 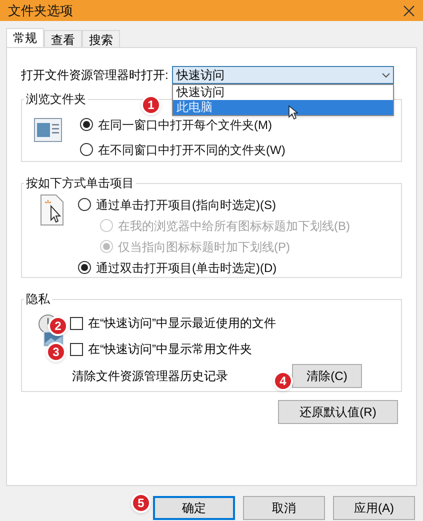 I want to click on dropdown-option: 此电脑, so click(x=283, y=107).